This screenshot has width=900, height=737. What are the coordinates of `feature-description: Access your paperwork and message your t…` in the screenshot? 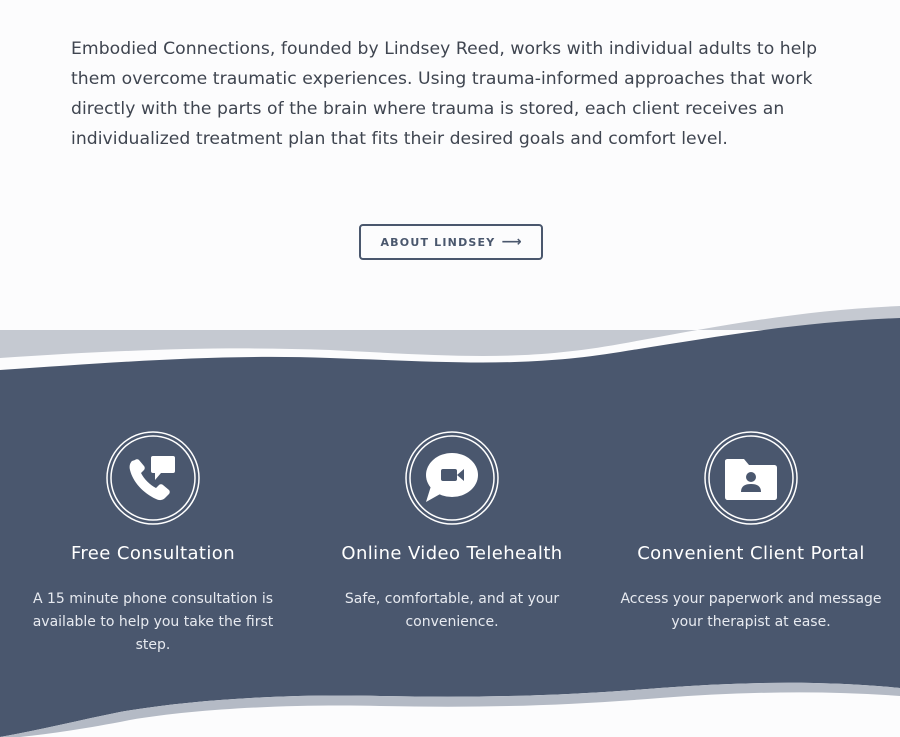 It's located at (751, 610).